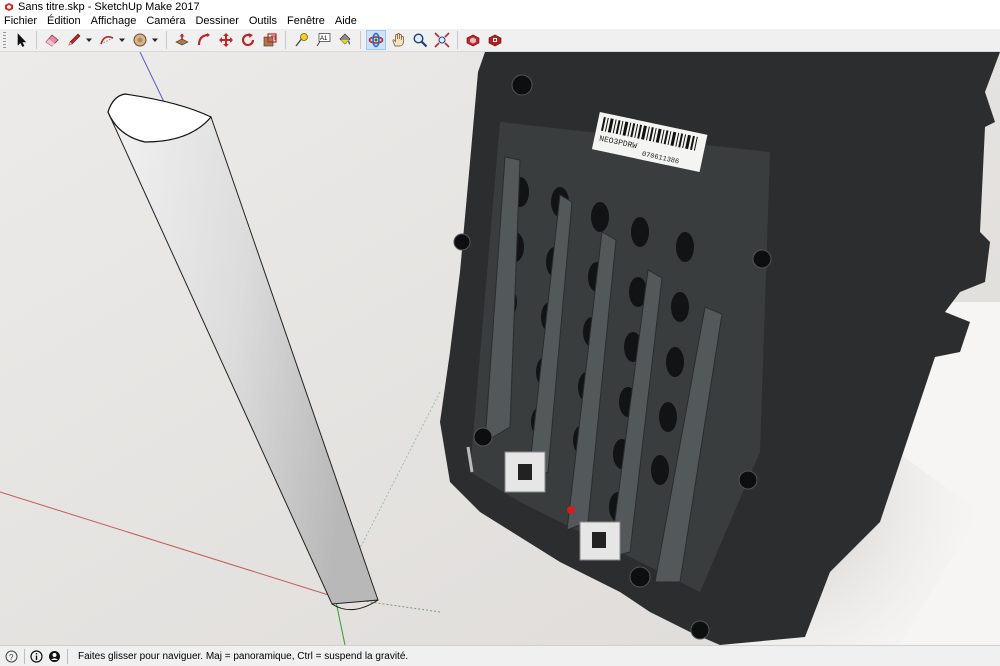  I want to click on zoom-extents-tool-button, so click(442, 40).